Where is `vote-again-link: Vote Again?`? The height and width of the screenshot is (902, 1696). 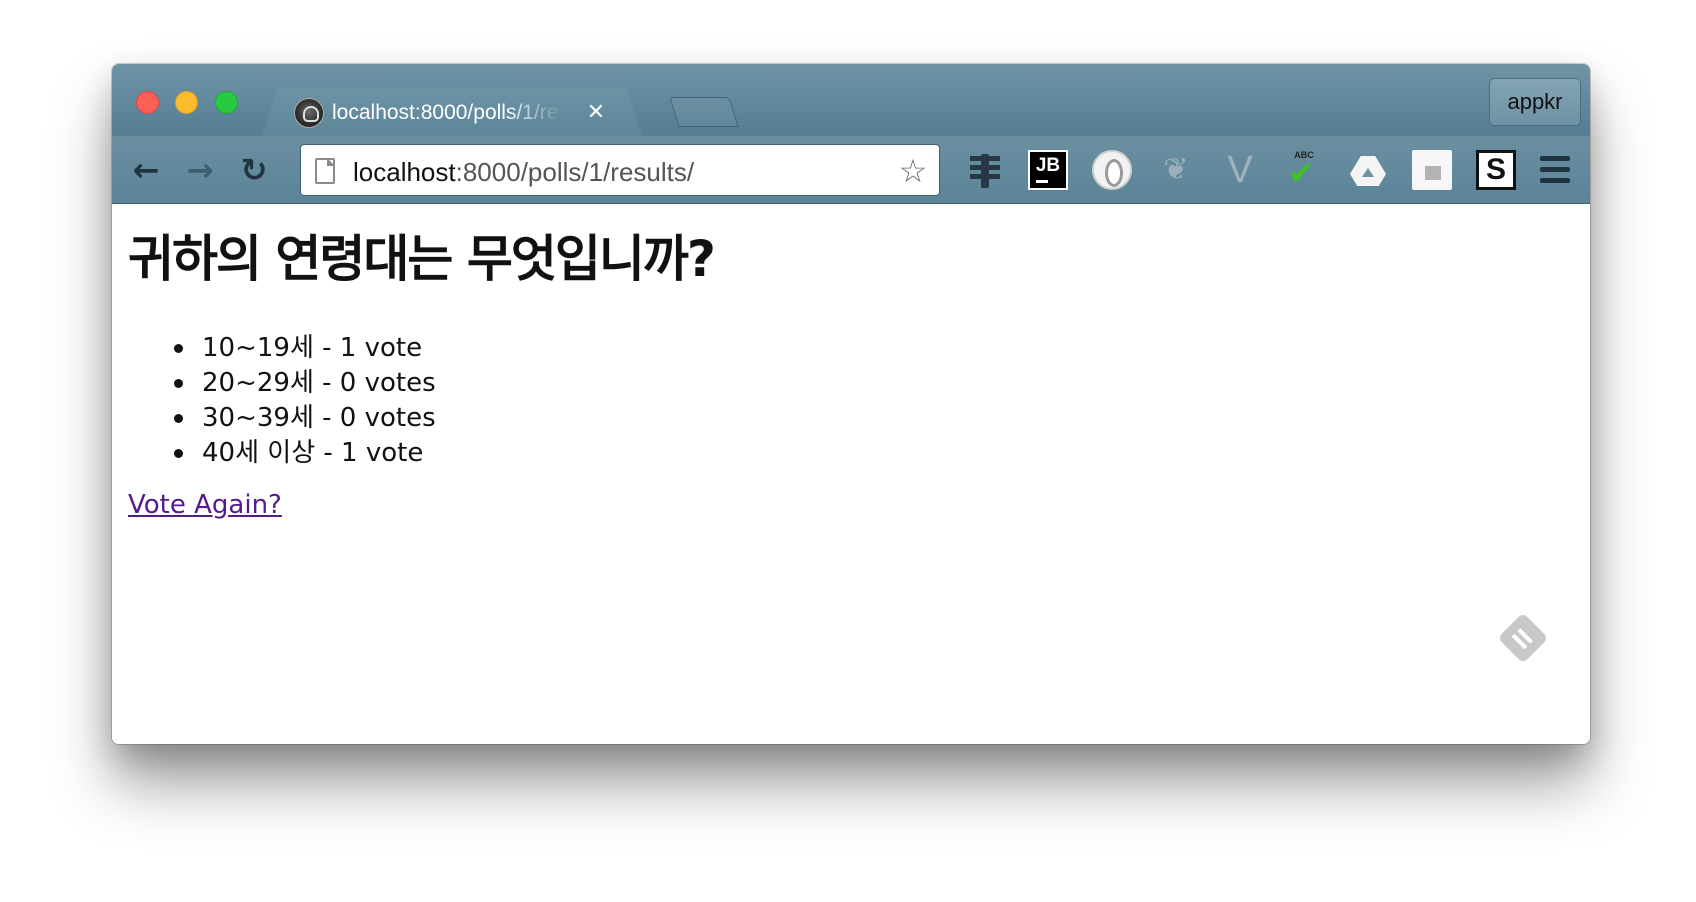 vote-again-link: Vote Again? is located at coordinates (205, 505).